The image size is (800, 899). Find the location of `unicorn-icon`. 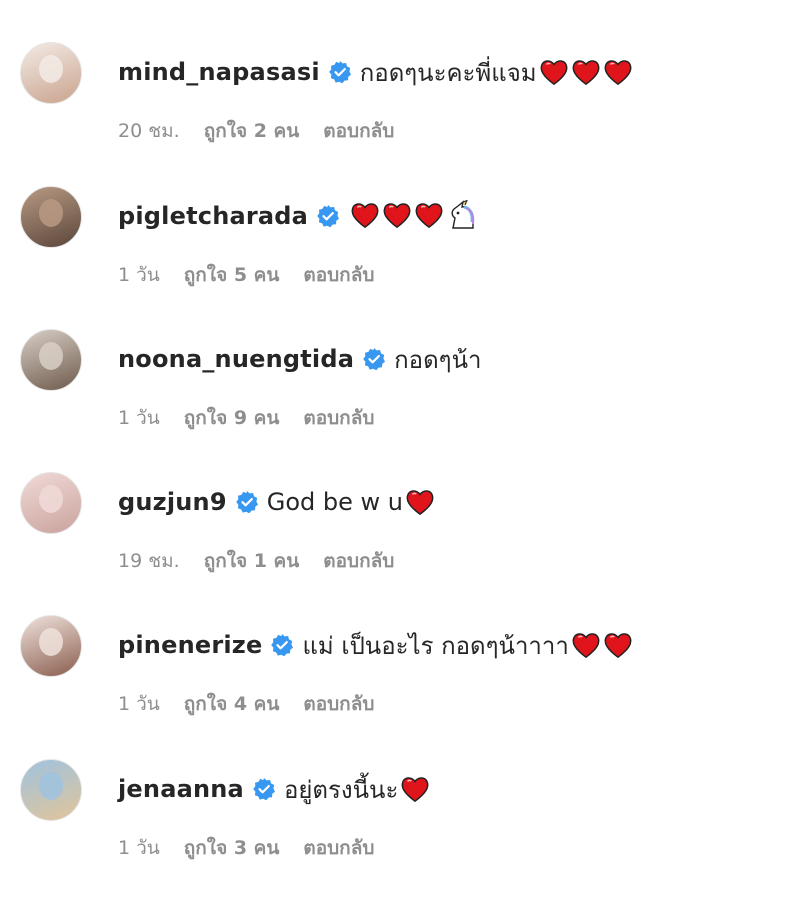

unicorn-icon is located at coordinates (462, 216).